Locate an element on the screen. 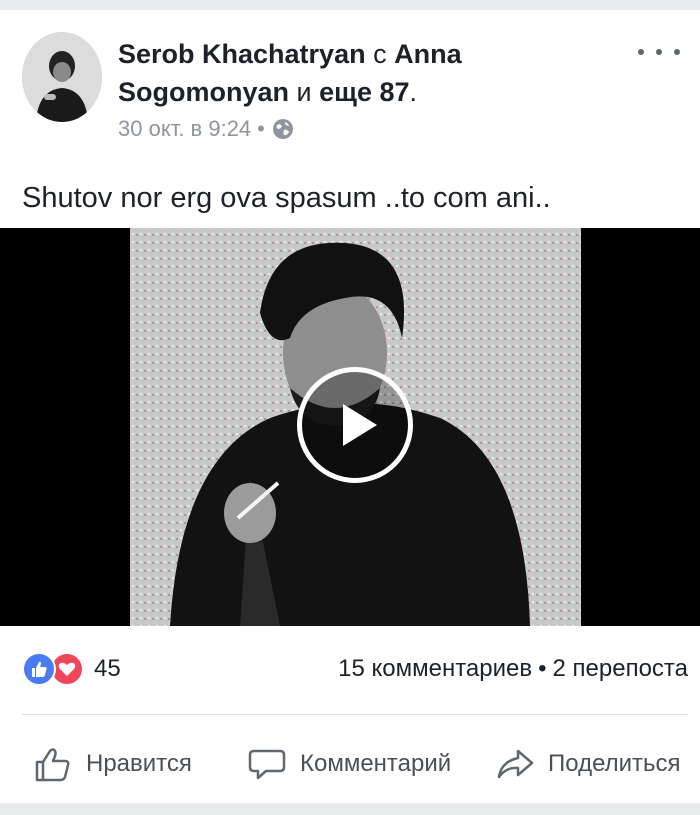 The width and height of the screenshot is (700, 815). more-options-button is located at coordinates (659, 52).